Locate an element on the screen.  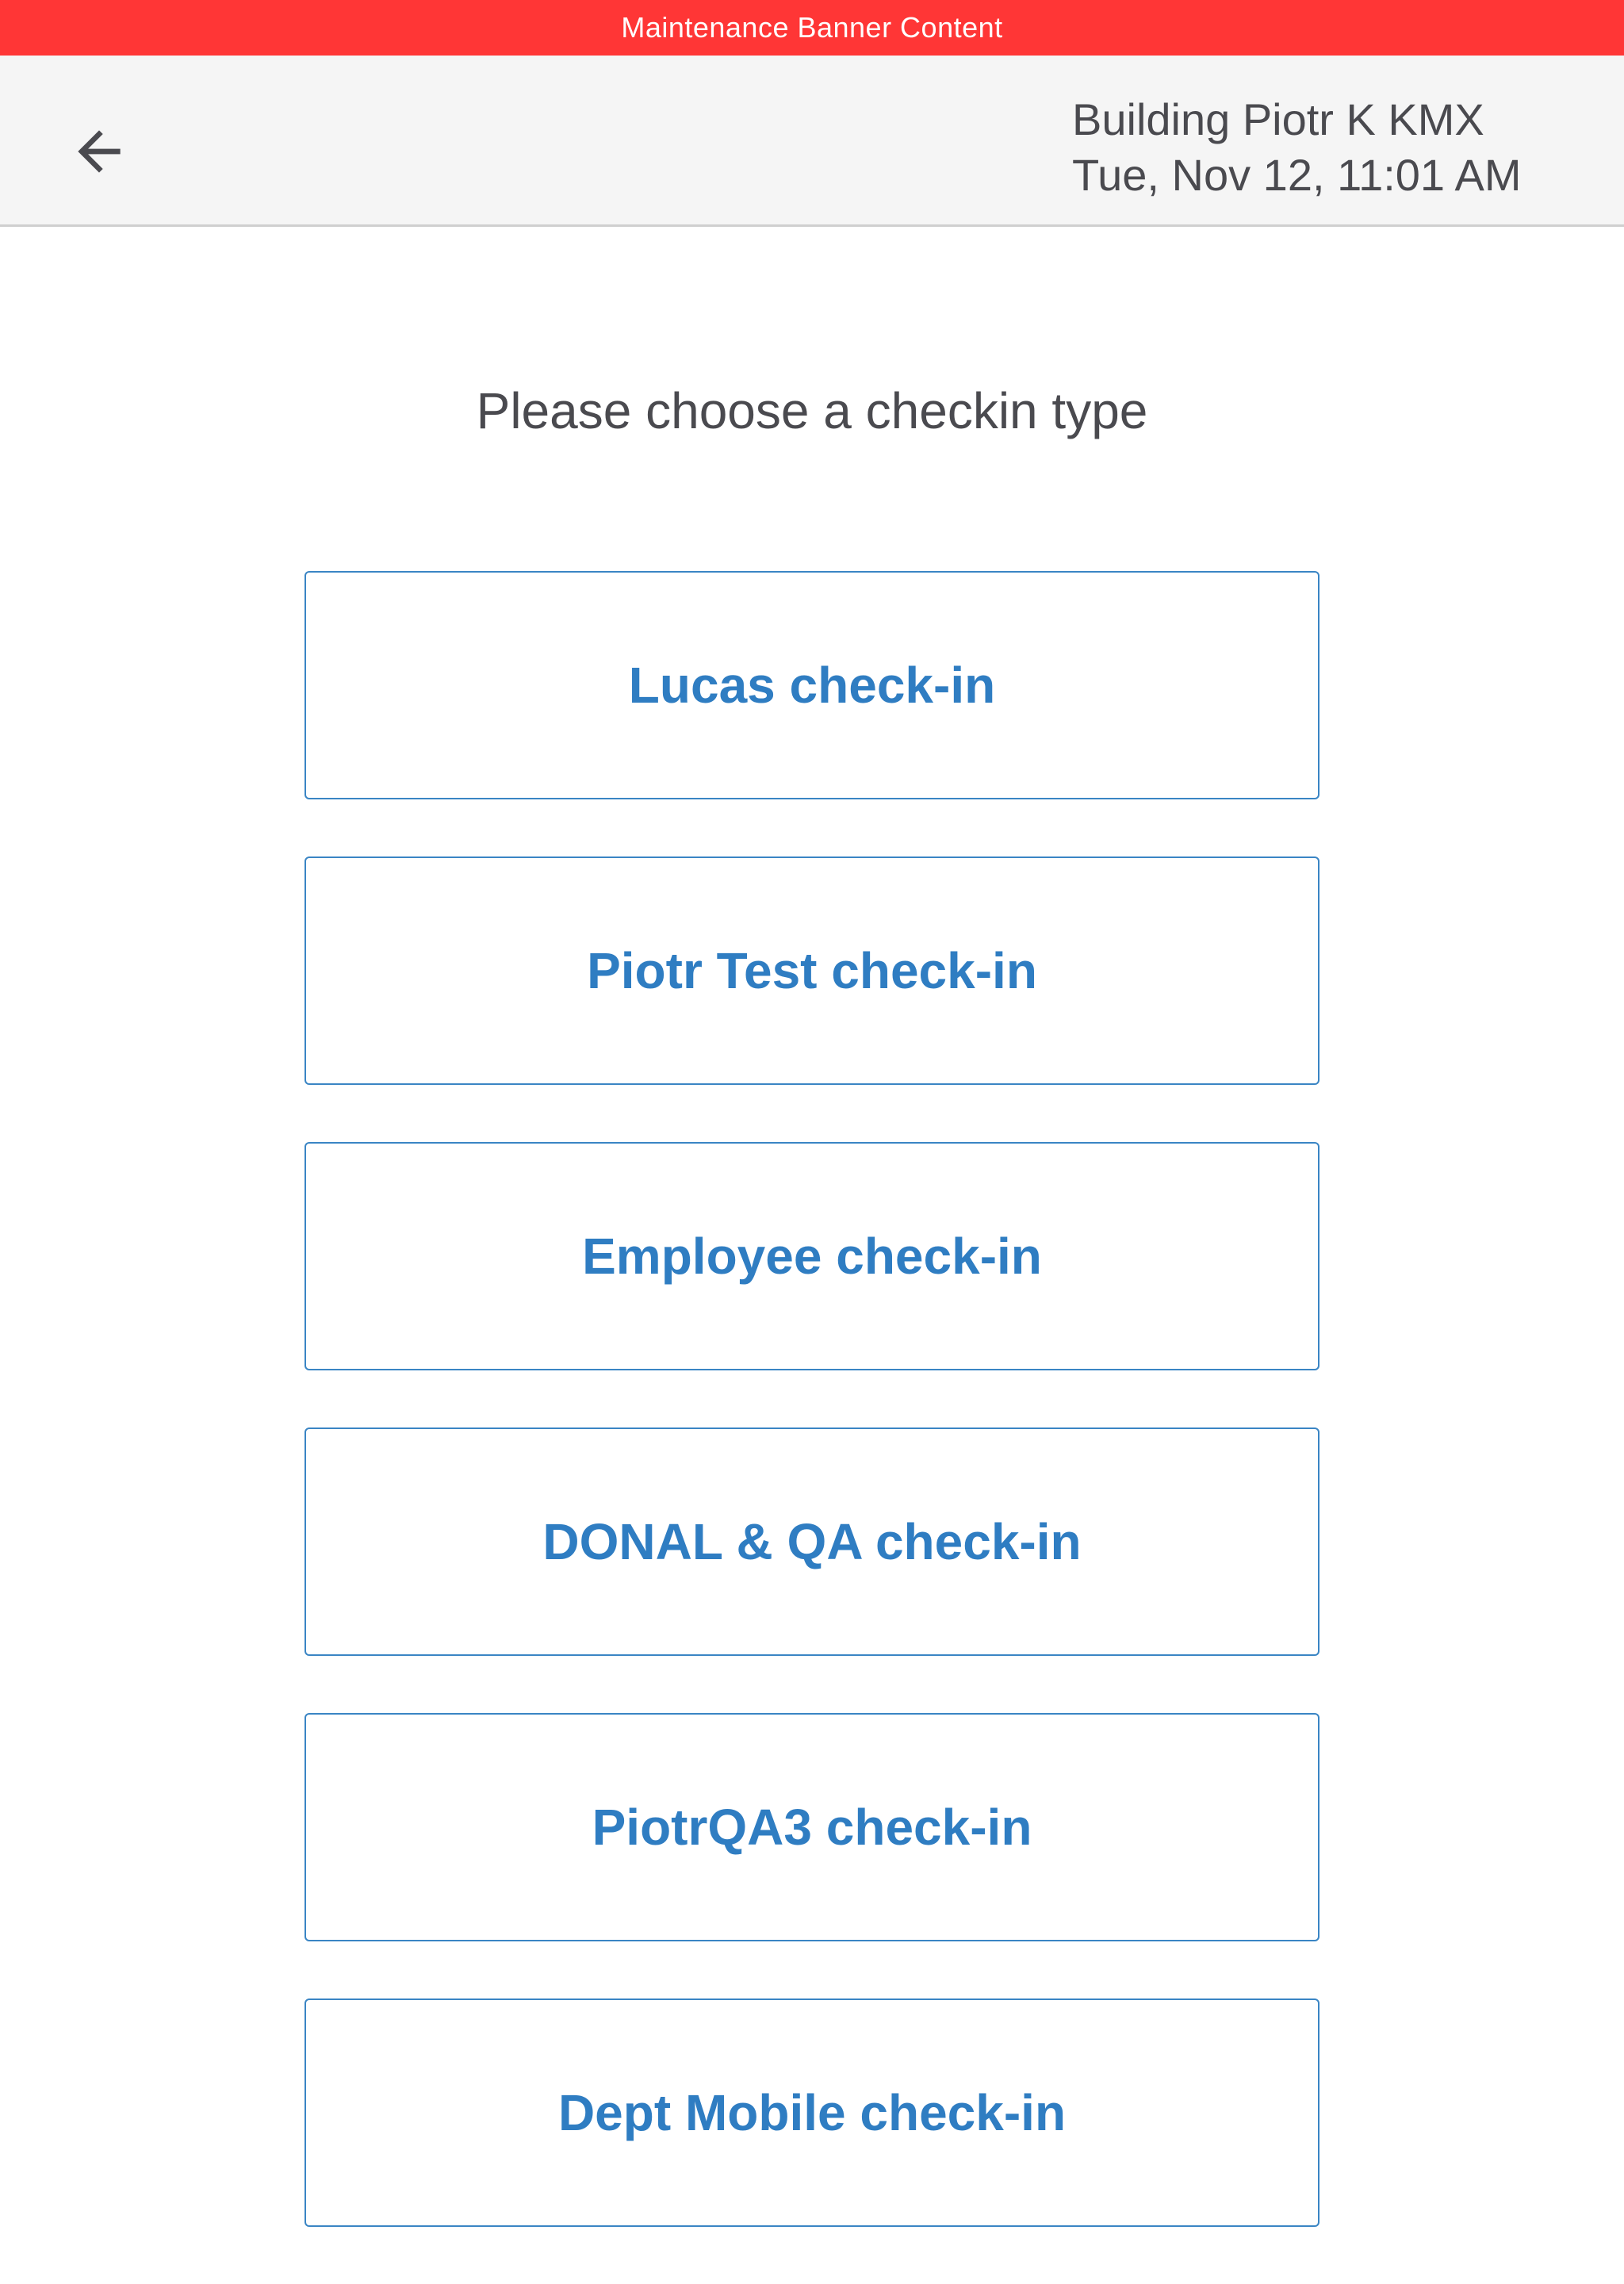
checkin-option-label: PiotrQA3 check-in is located at coordinates (812, 1827).